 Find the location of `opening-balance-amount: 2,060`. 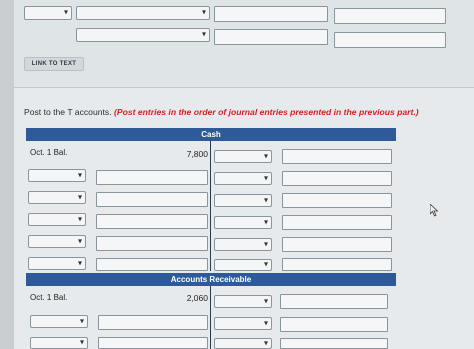

opening-balance-amount: 2,060 is located at coordinates (197, 298).